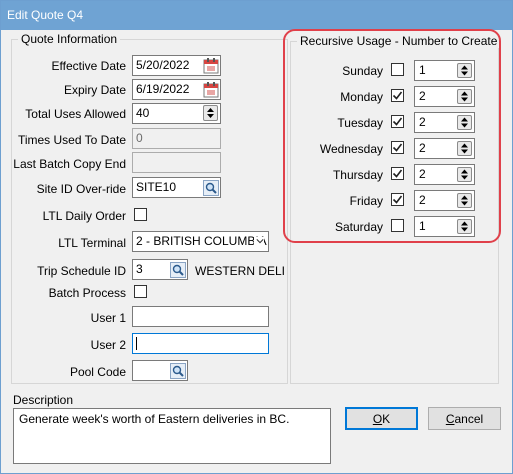 The image size is (513, 474). Describe the element at coordinates (444, 174) in the screenshot. I see `day-count-spinner-thursday: 2` at that location.